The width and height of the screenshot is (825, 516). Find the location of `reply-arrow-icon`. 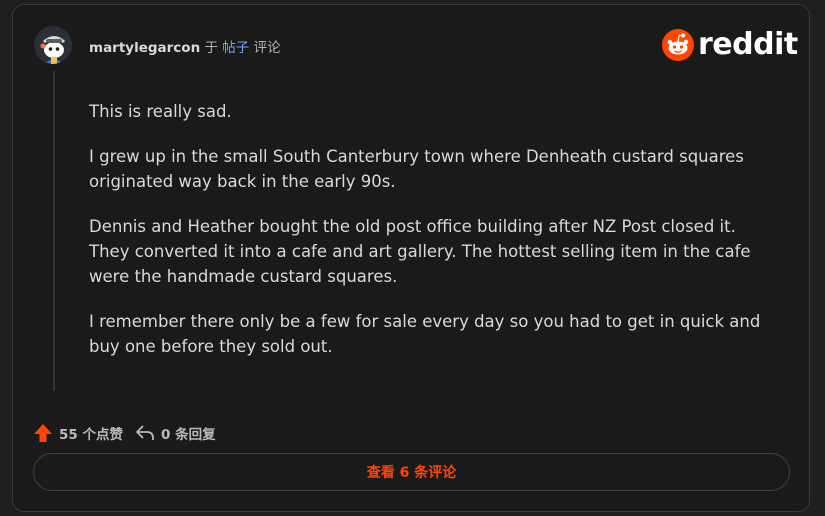

reply-arrow-icon is located at coordinates (145, 432).